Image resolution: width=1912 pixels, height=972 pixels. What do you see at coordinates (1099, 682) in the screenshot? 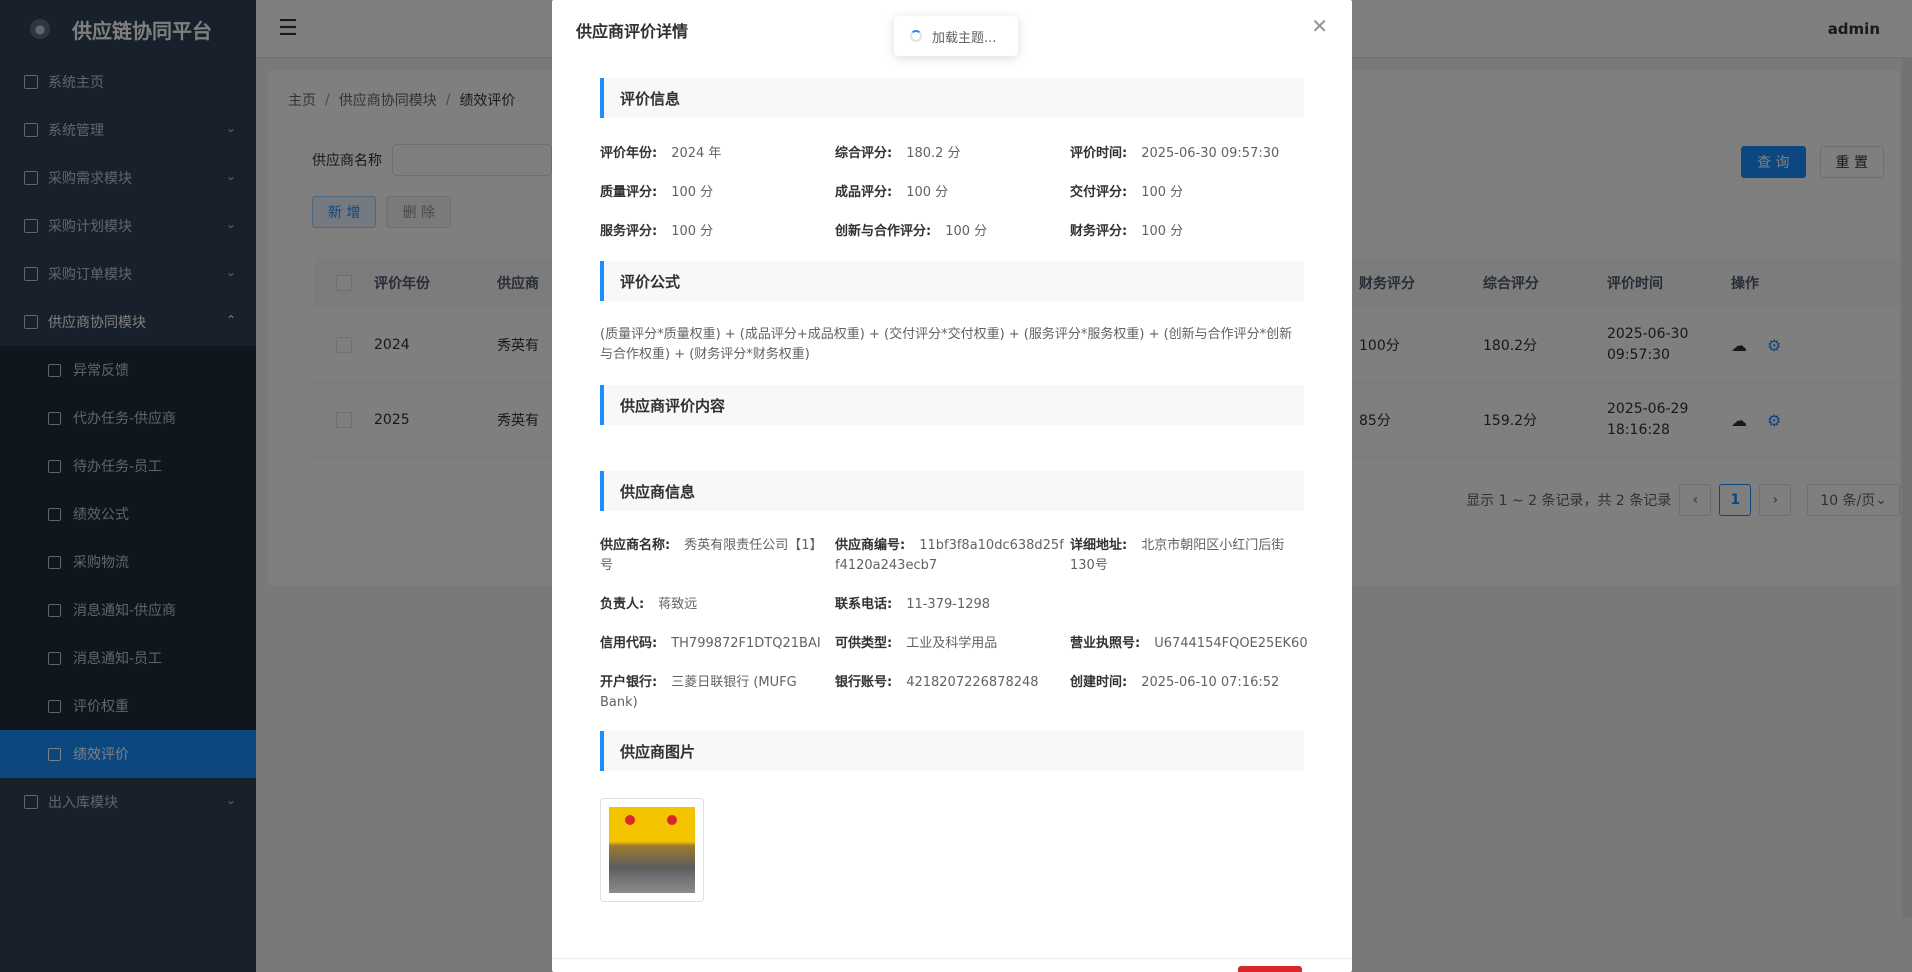
I see `field-label: 创建时间:` at bounding box center [1099, 682].